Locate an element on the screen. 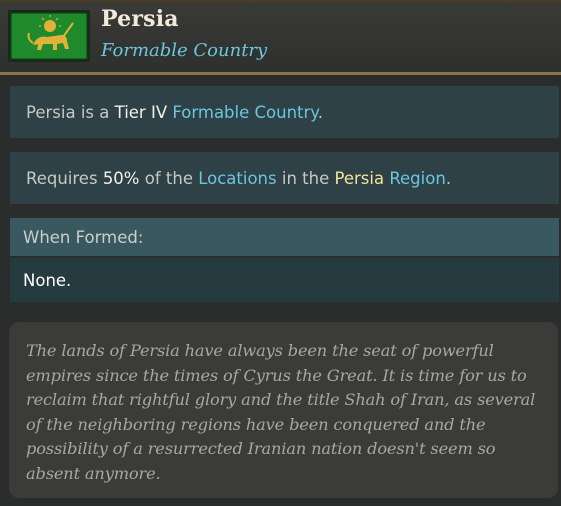  tier-value: Tier IV is located at coordinates (141, 112).